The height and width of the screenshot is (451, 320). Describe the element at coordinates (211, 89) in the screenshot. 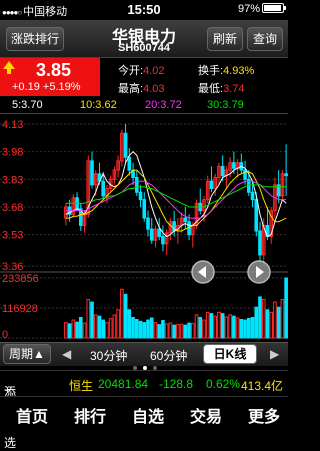

I see `low-label: 最低:` at that location.